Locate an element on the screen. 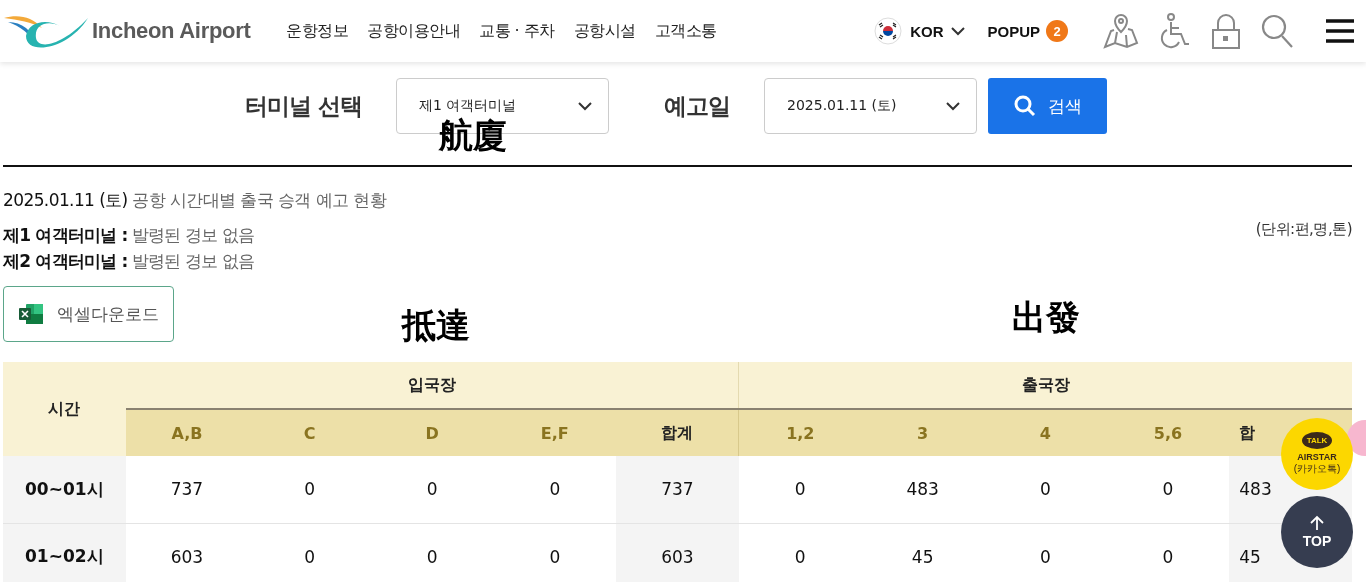 The height and width of the screenshot is (582, 1366). date-select: 2025.01.11 (토) is located at coordinates (870, 106).